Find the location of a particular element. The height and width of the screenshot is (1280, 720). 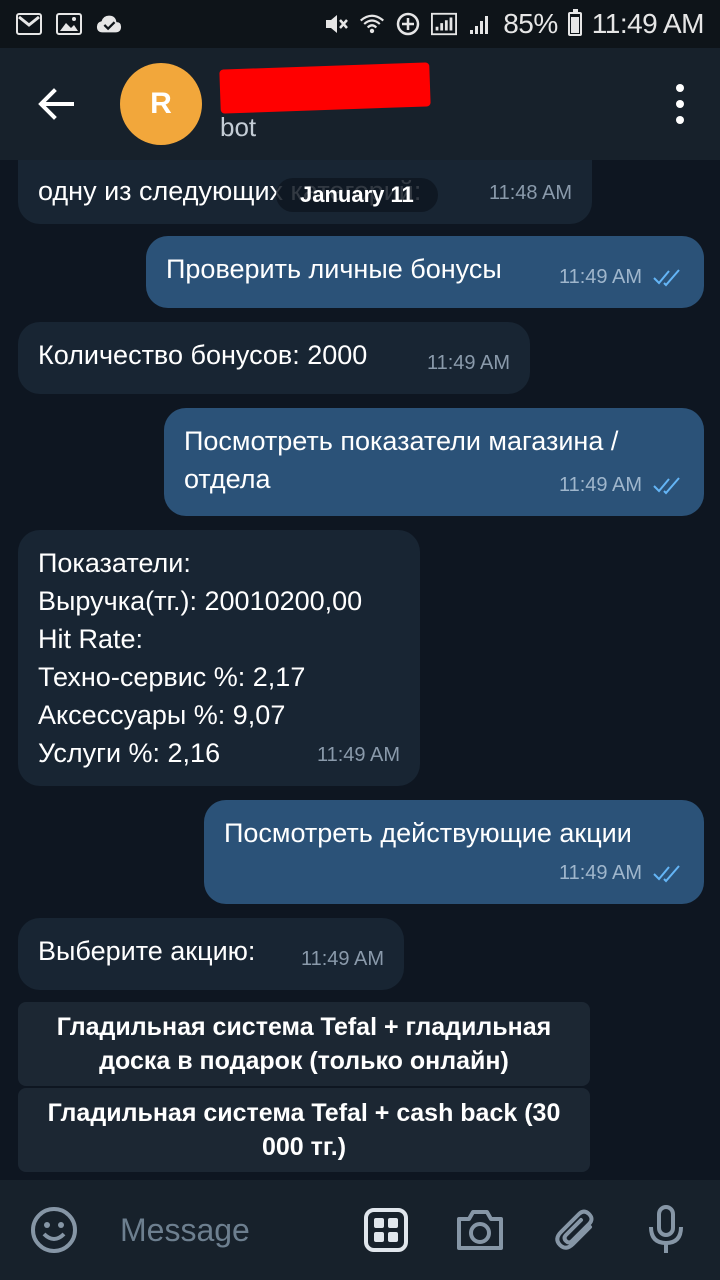

more-options-button is located at coordinates (680, 104).